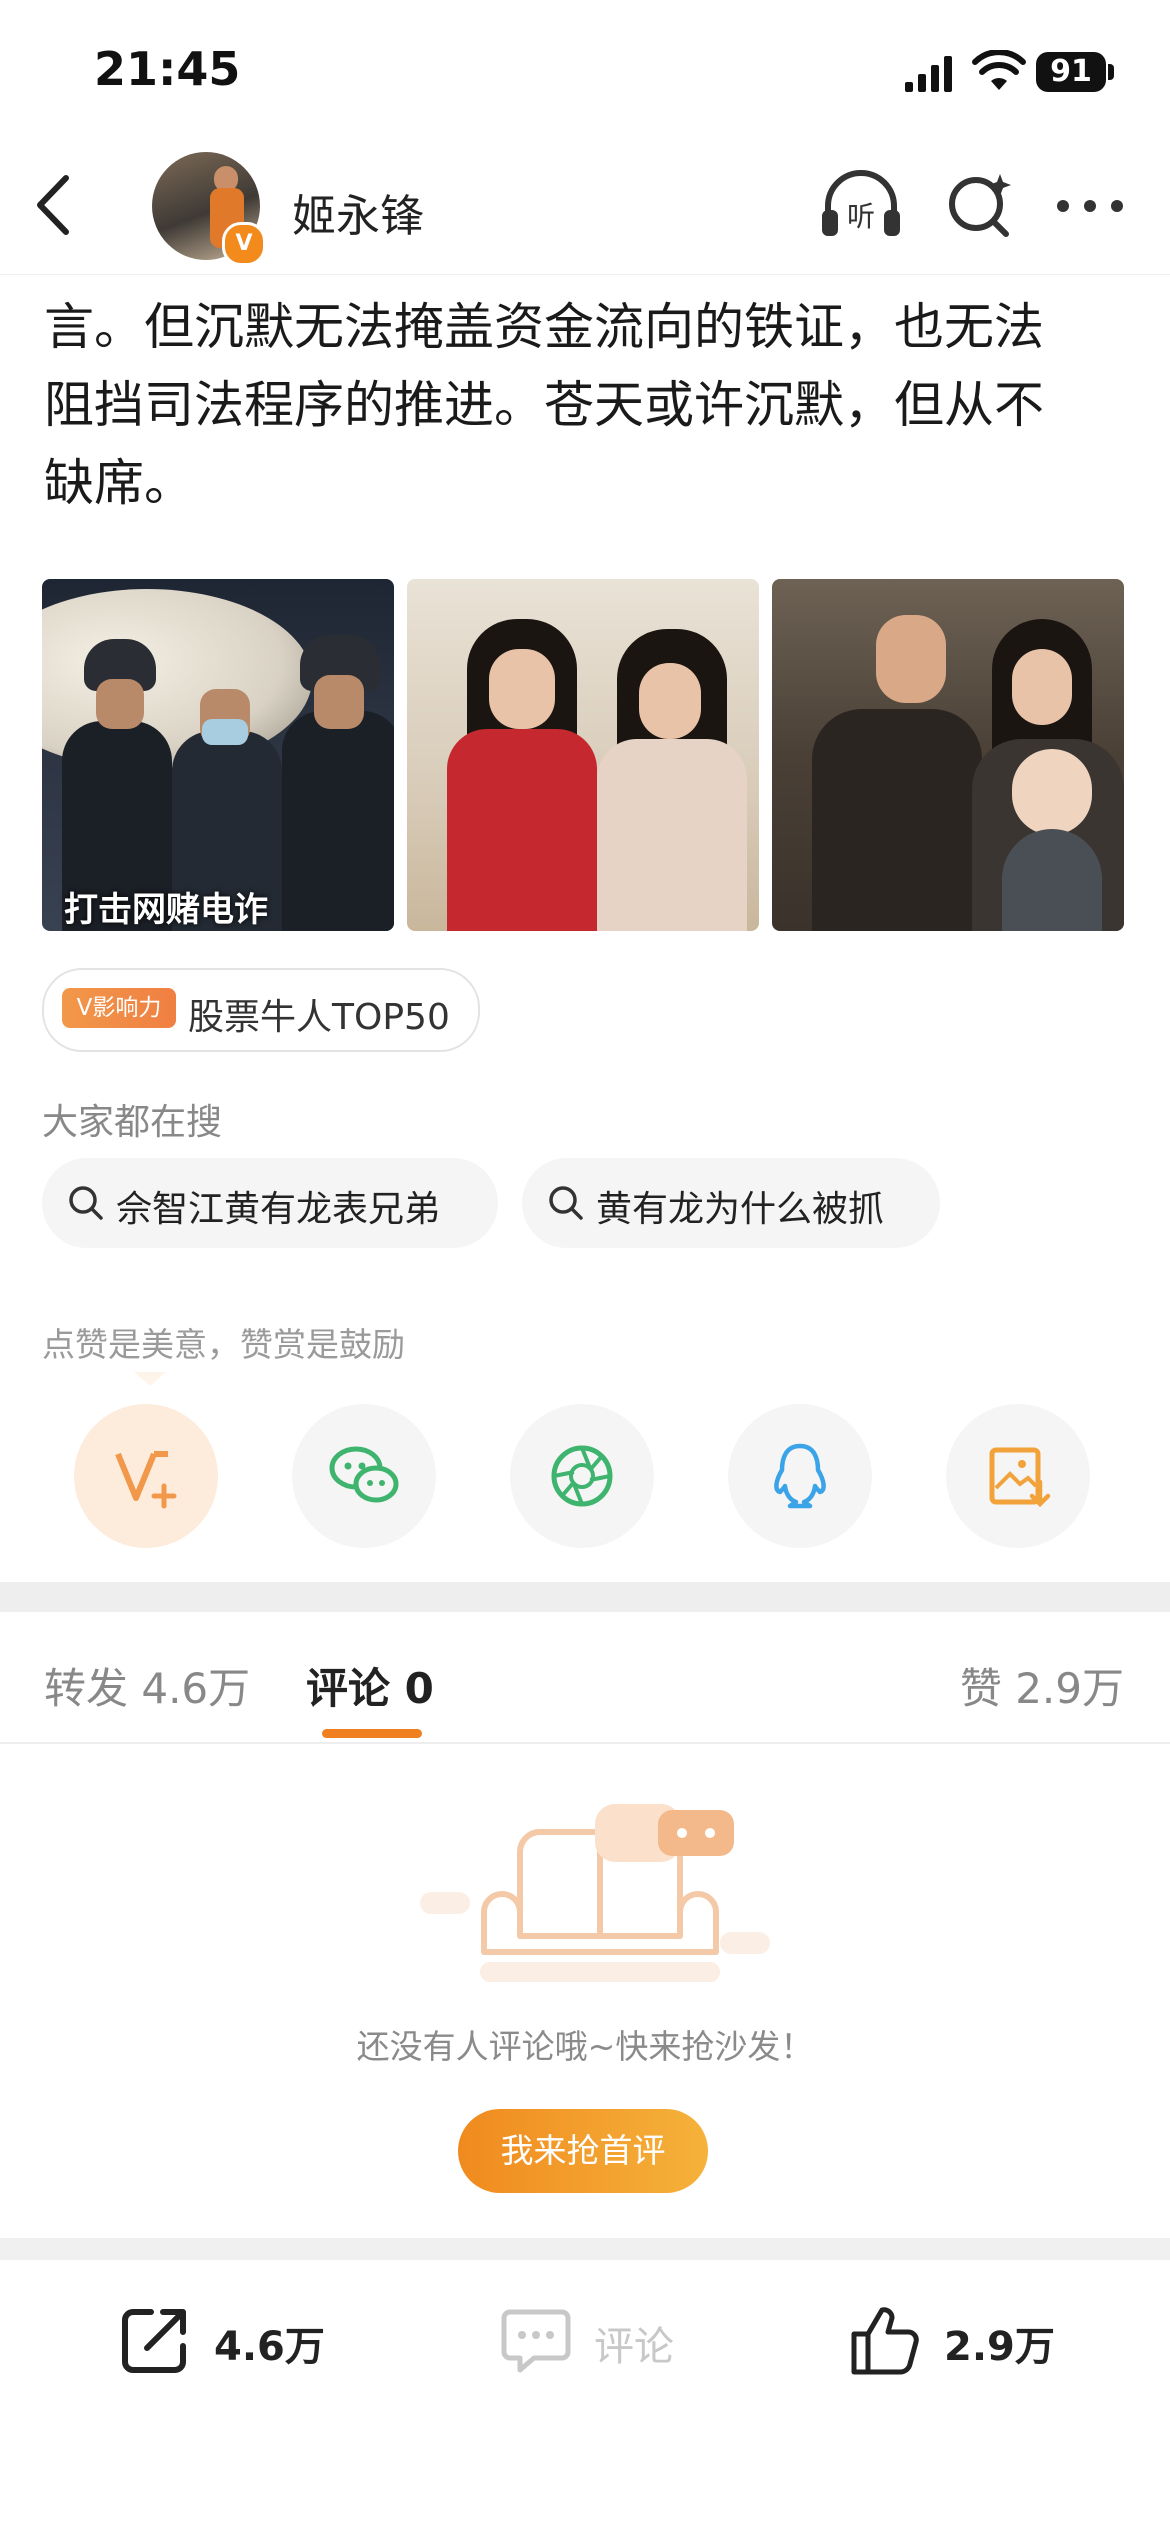 This screenshot has width=1170, height=2532. I want to click on search-sparkle-icon, so click(979, 205).